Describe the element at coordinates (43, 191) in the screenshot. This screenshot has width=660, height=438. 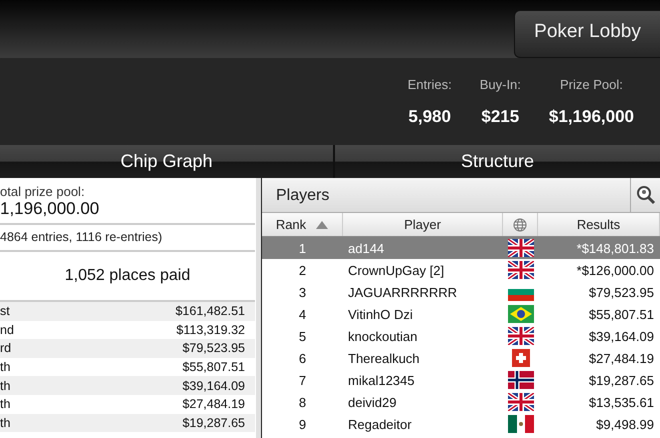
I see `prize-pool-label: otal prize pool:` at that location.